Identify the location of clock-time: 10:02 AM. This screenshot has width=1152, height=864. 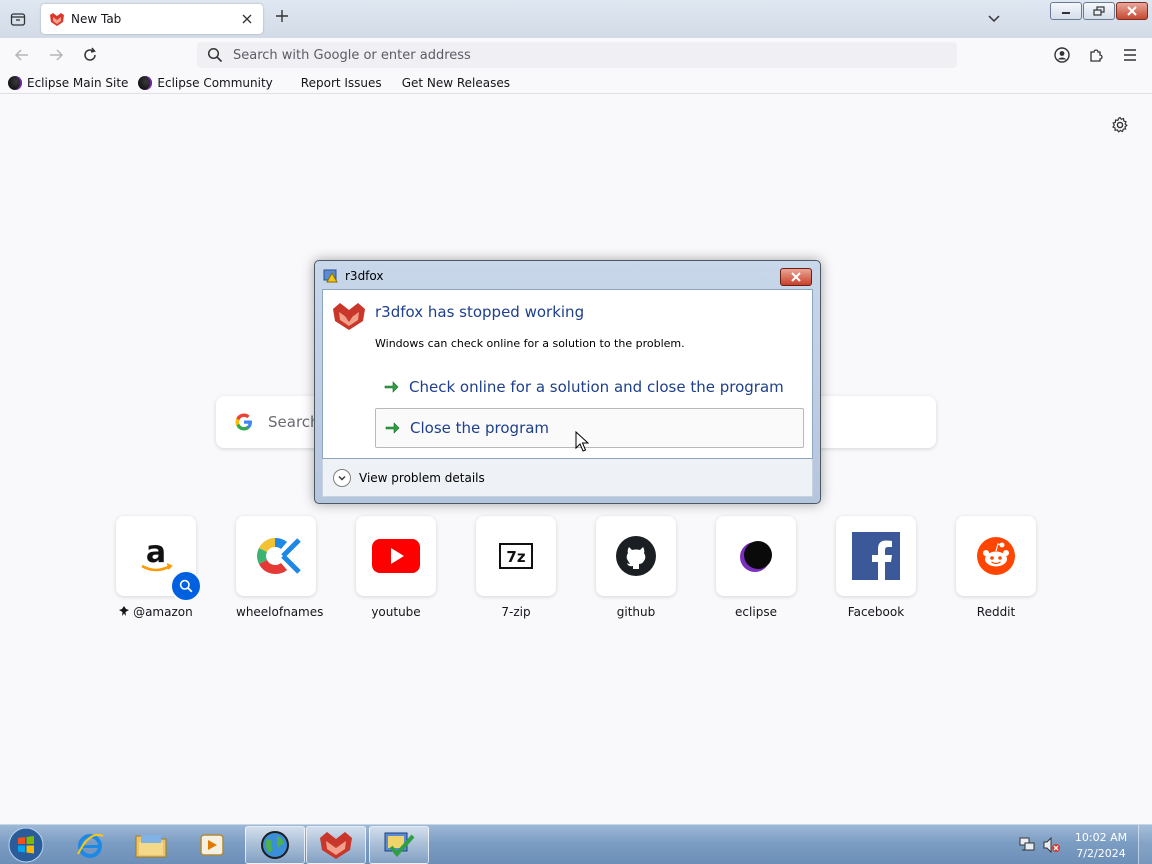
(1101, 837).